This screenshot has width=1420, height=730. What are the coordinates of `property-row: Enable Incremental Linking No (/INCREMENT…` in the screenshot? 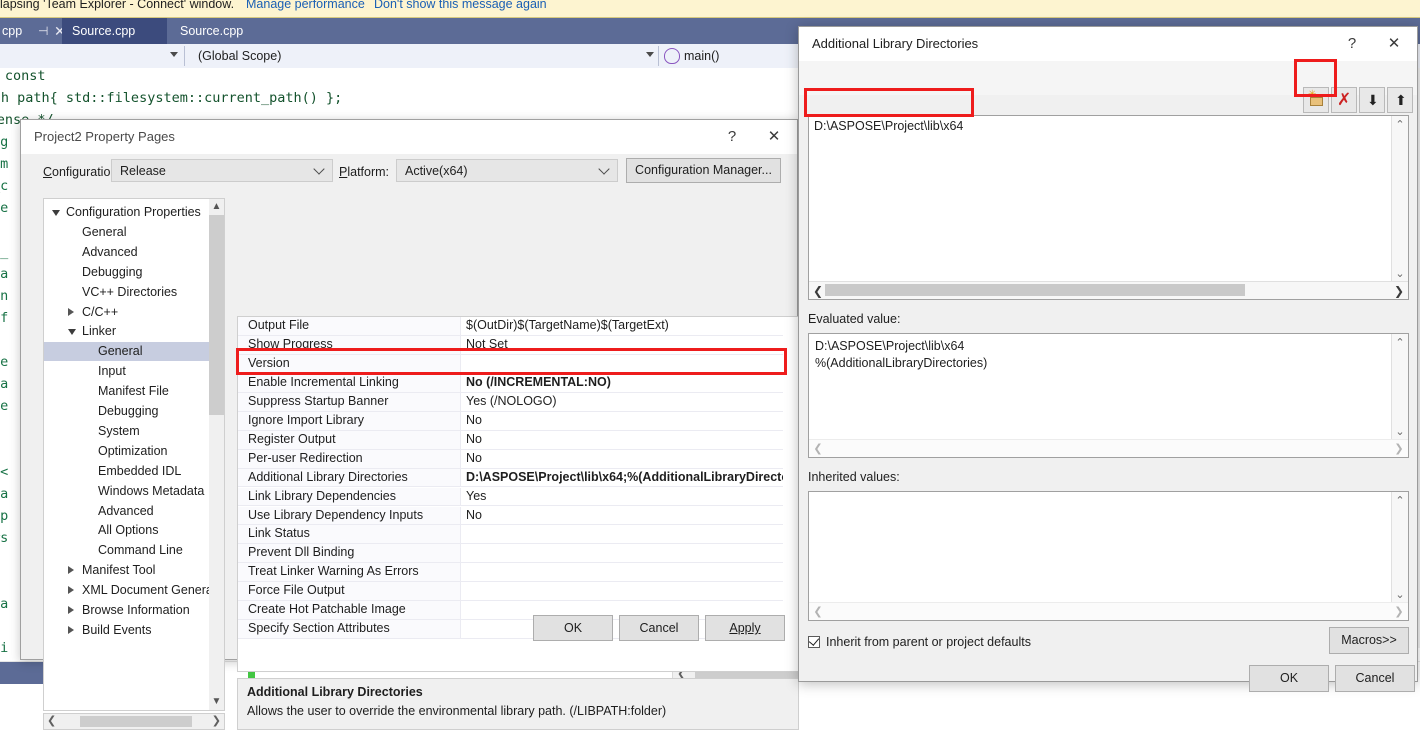 It's located at (518, 383).